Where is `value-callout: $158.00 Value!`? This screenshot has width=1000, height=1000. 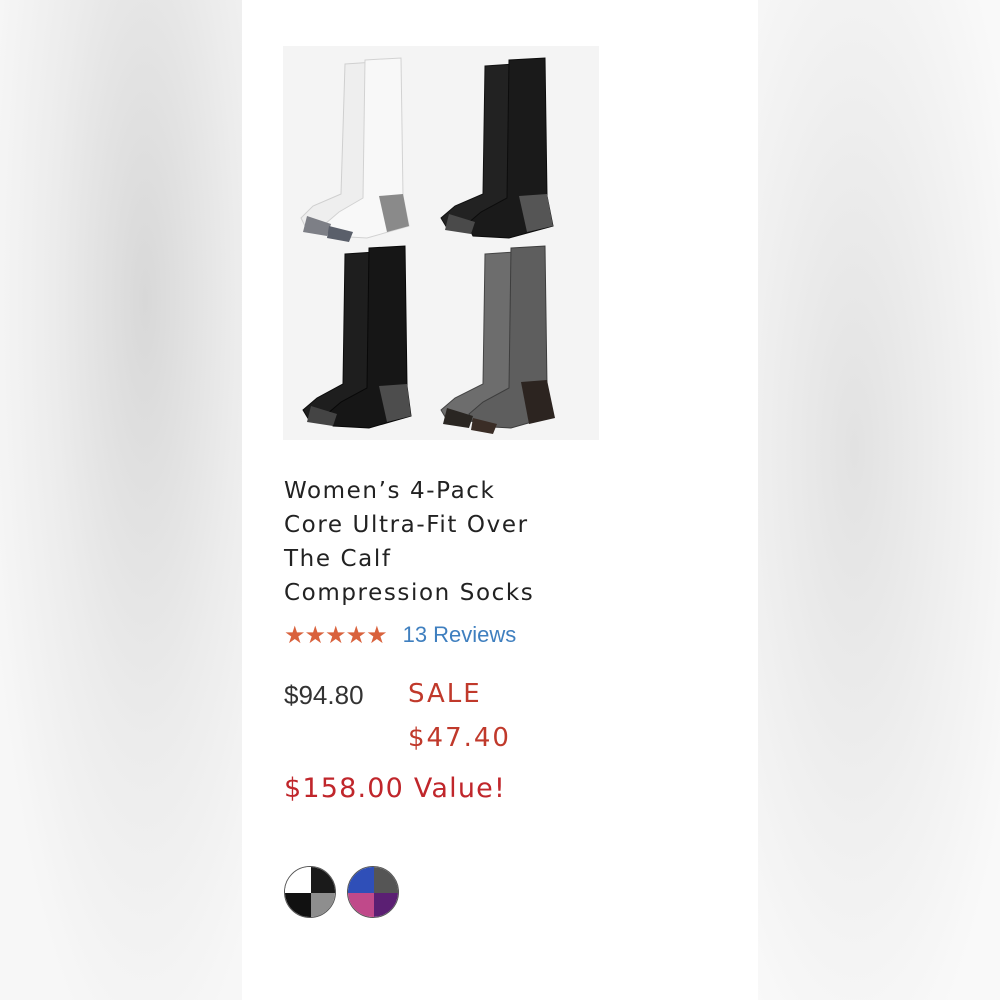 value-callout: $158.00 Value! is located at coordinates (395, 788).